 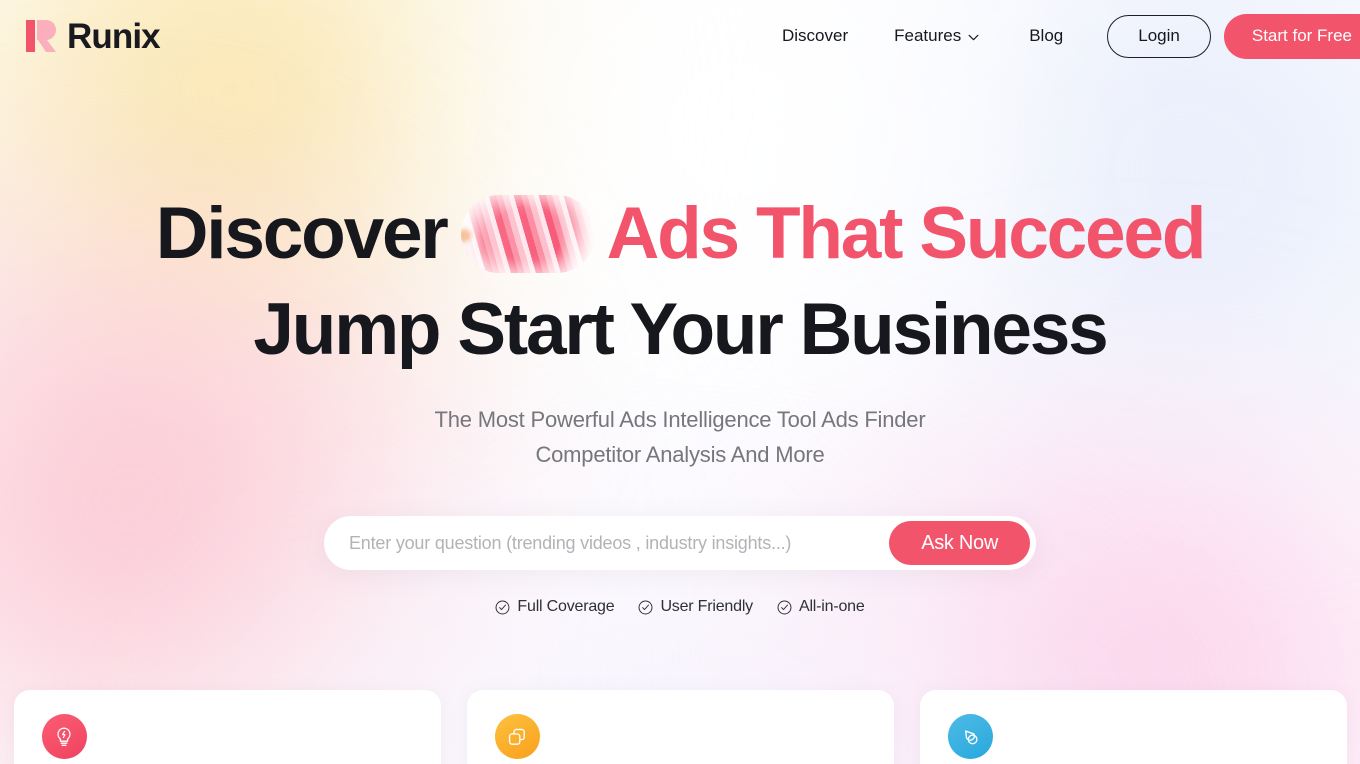 I want to click on headline-line-1: Discover Ads That Succeed, so click(x=680, y=234).